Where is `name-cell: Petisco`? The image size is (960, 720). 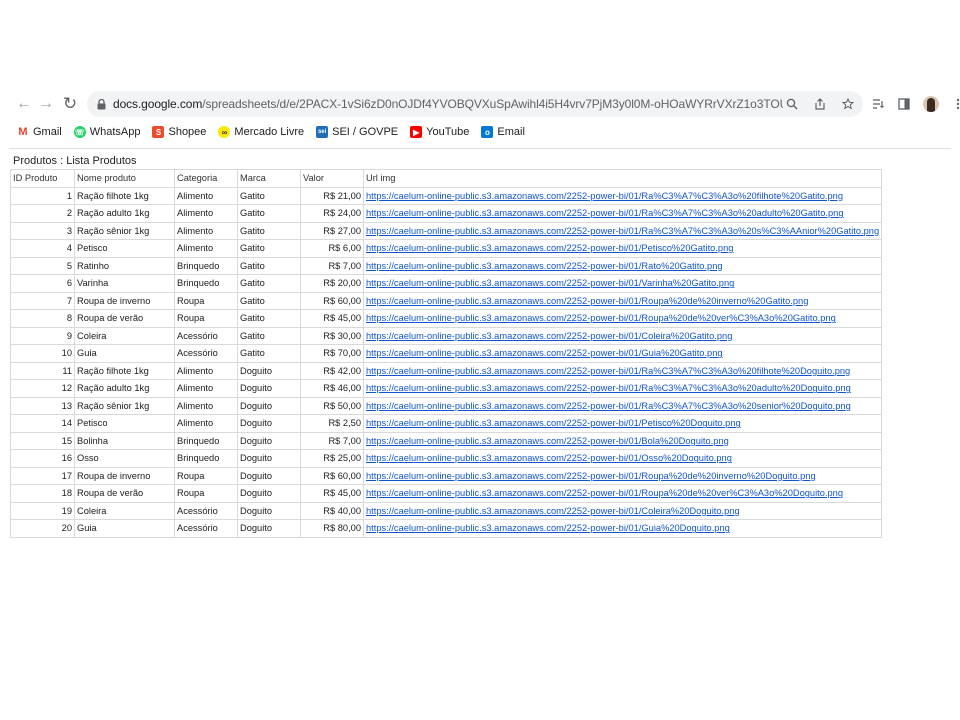
name-cell: Petisco is located at coordinates (124, 423).